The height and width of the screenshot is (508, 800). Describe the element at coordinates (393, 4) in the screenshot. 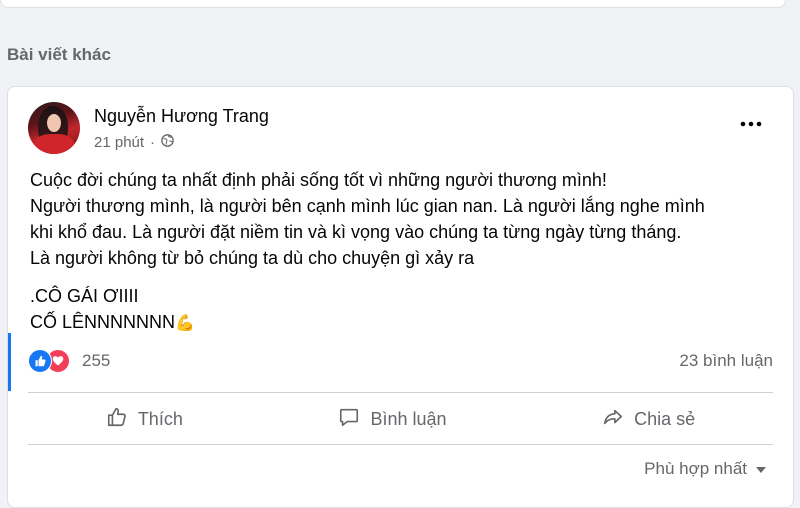

I see `previous-card` at that location.